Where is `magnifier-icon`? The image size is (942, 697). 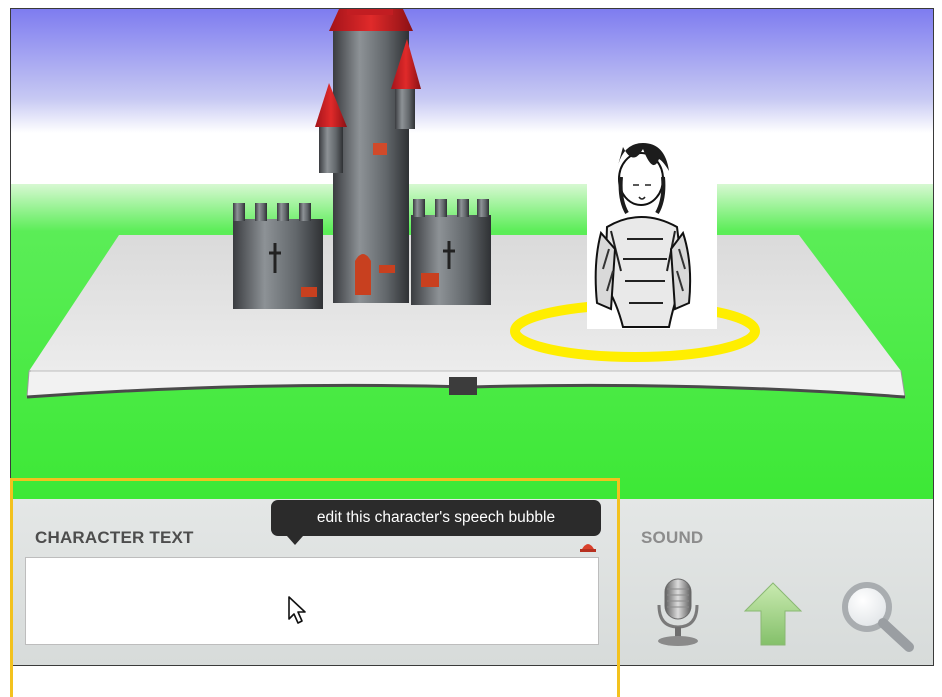 magnifier-icon is located at coordinates (877, 616).